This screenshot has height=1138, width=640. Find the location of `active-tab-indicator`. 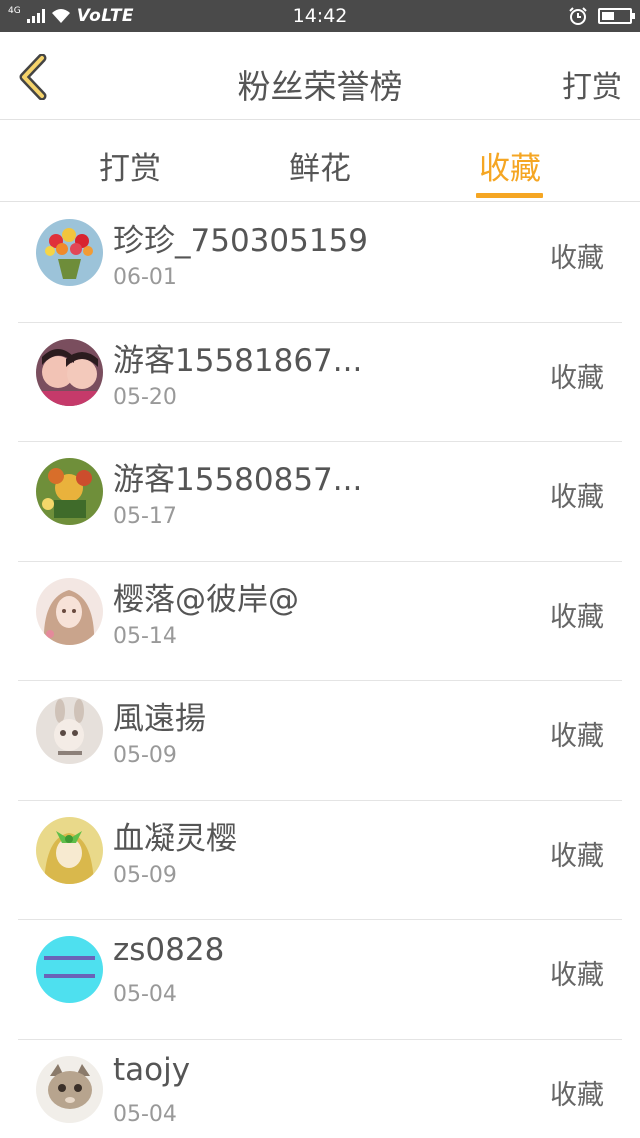

active-tab-indicator is located at coordinates (509, 195).